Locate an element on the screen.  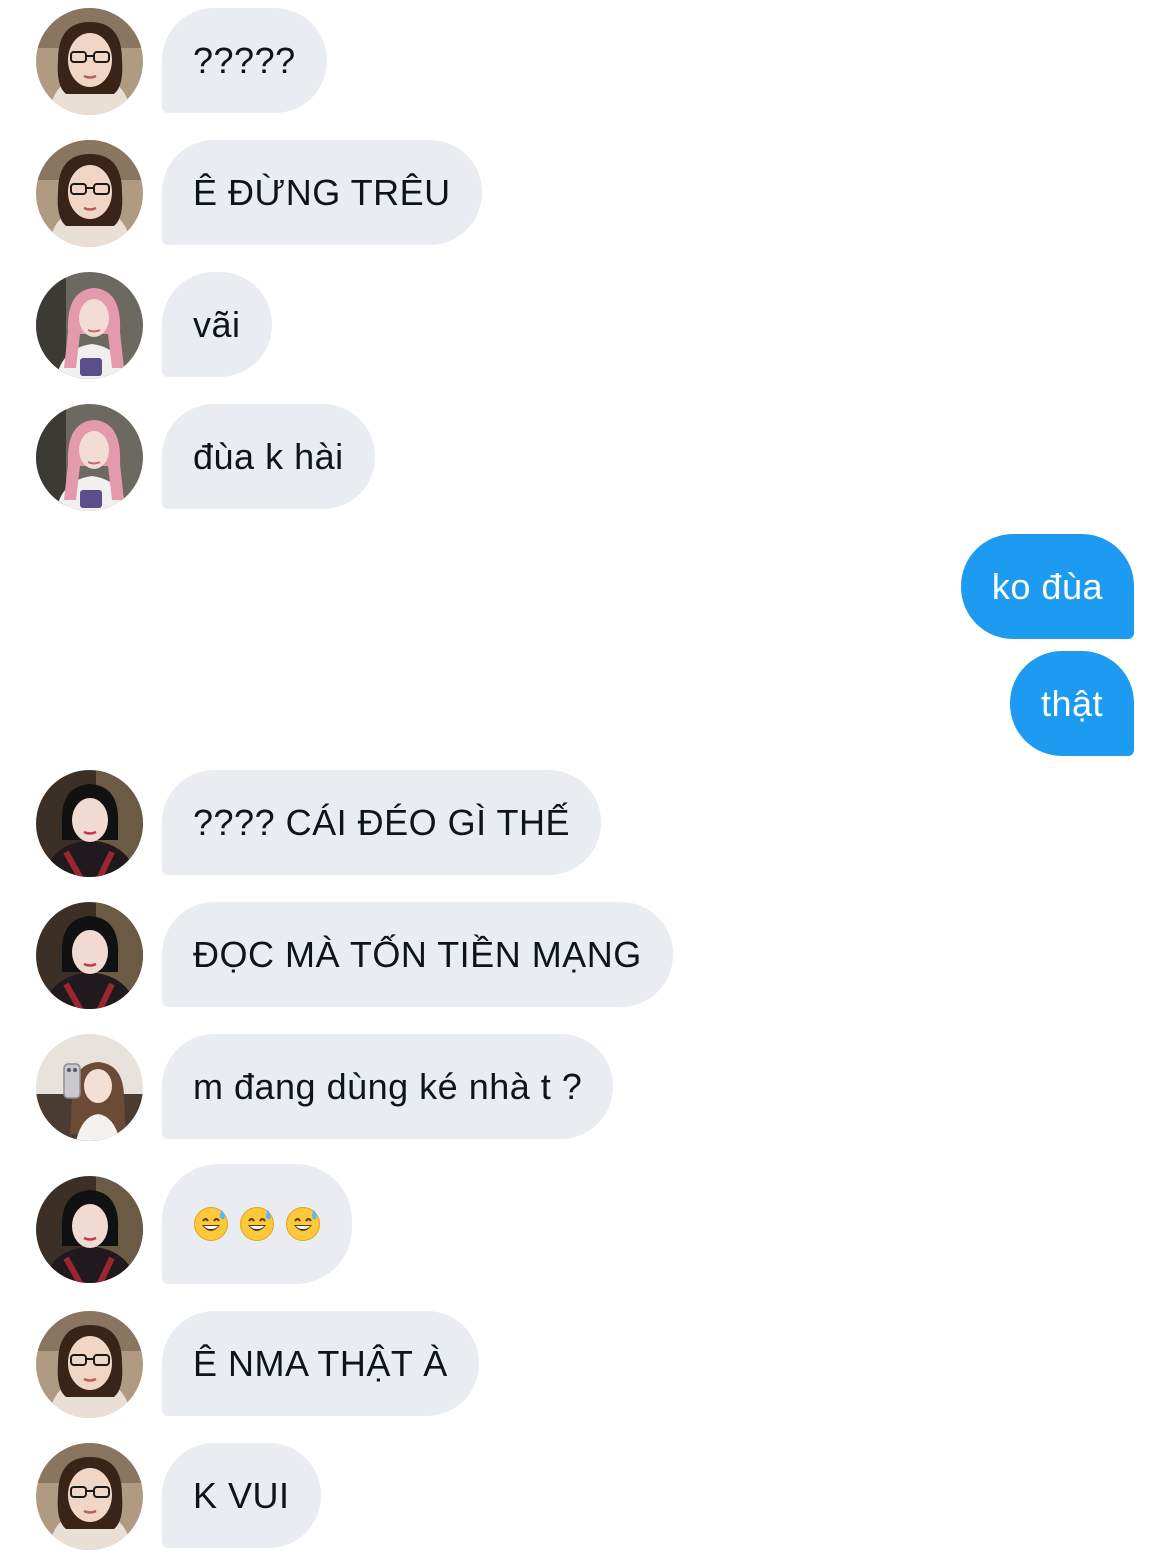
message-bubble: Ê NMA THẬT À is located at coordinates (320, 1363).